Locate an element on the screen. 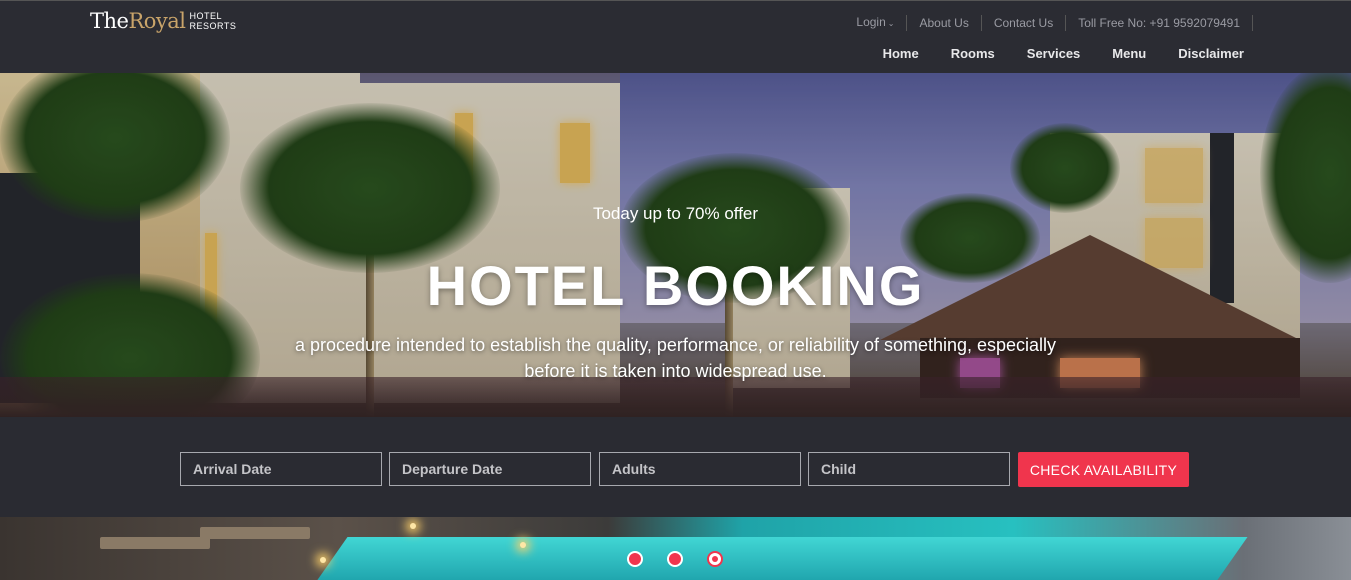  logo: The Royal HOTEL RESORTS is located at coordinates (163, 21).